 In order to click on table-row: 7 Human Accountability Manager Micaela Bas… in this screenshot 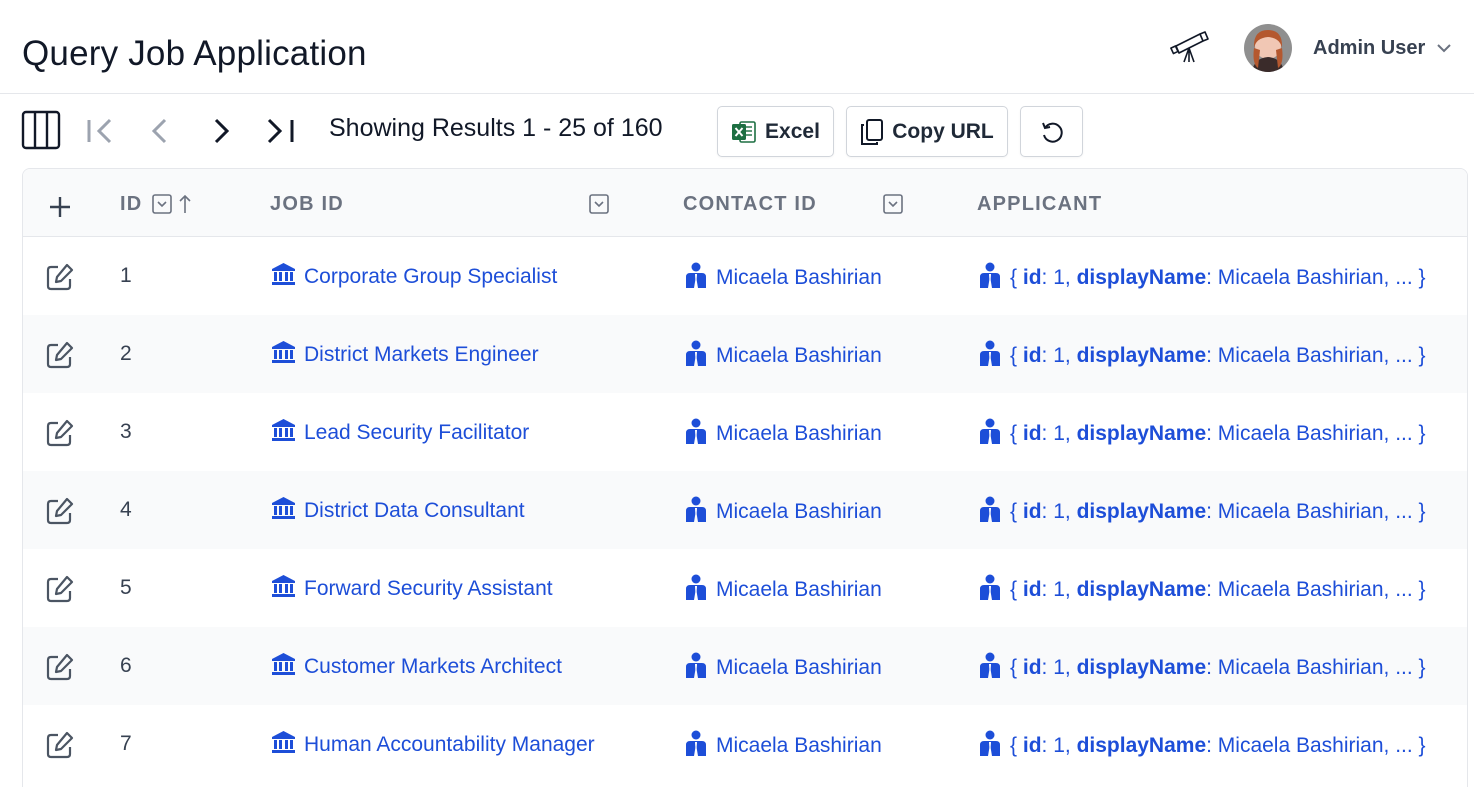, I will do `click(745, 744)`.